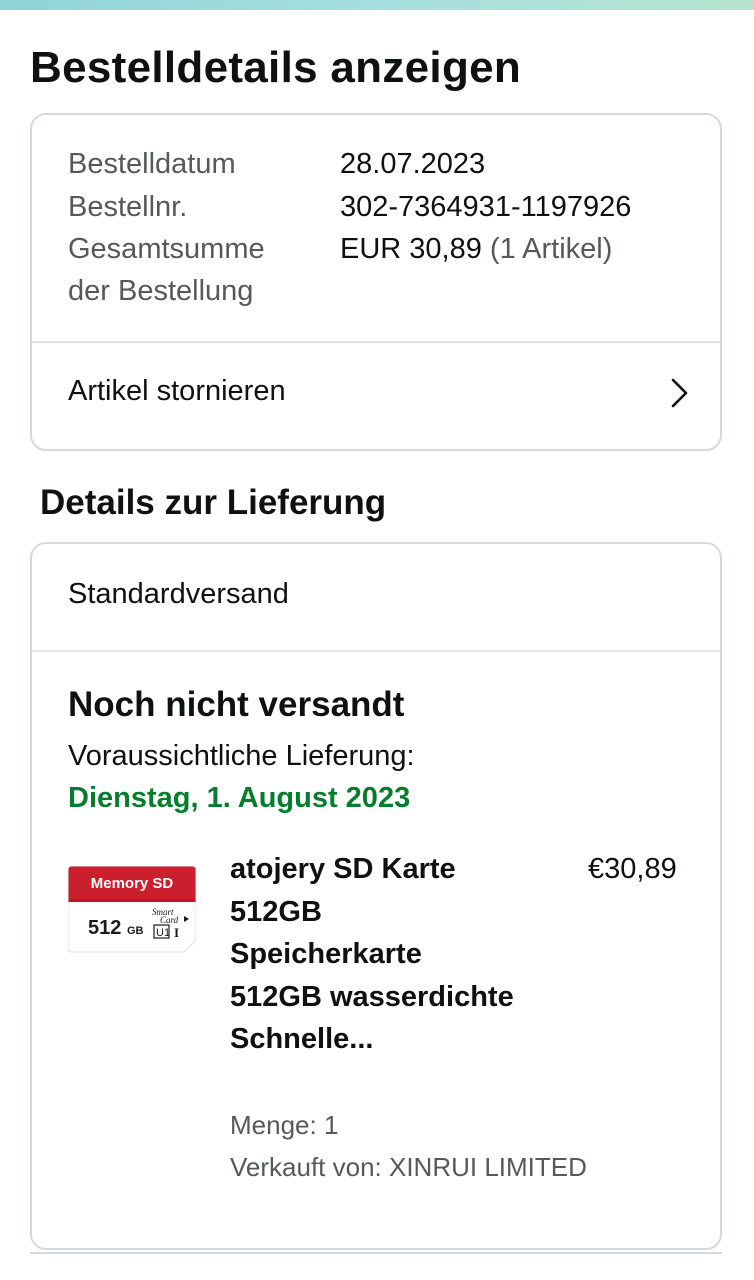 The width and height of the screenshot is (754, 1280). Describe the element at coordinates (178, 594) in the screenshot. I see `shipping-method: Standardversand` at that location.